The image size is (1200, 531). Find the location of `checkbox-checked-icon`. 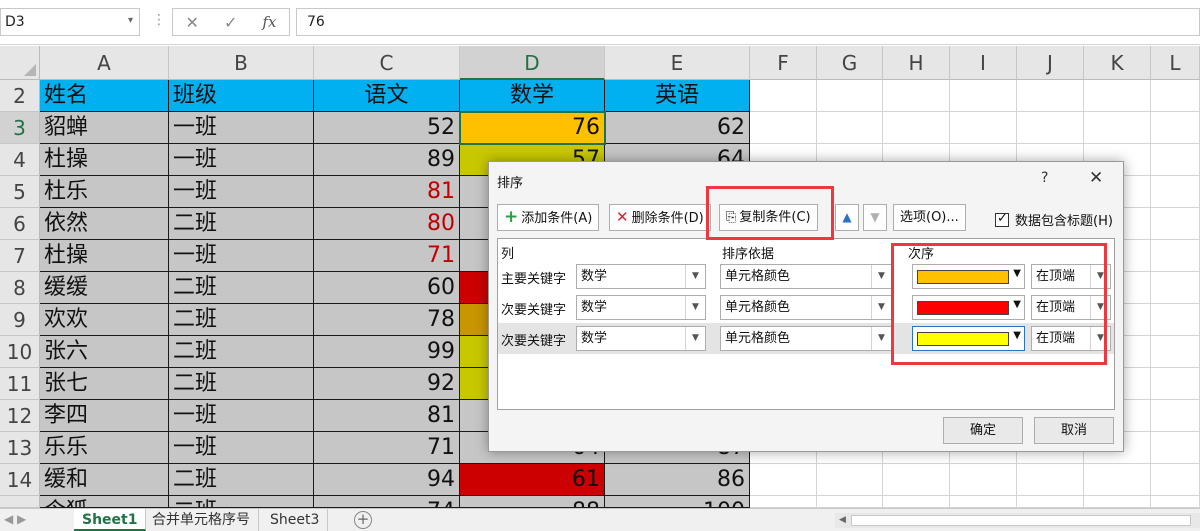

checkbox-checked-icon is located at coordinates (1002, 219).